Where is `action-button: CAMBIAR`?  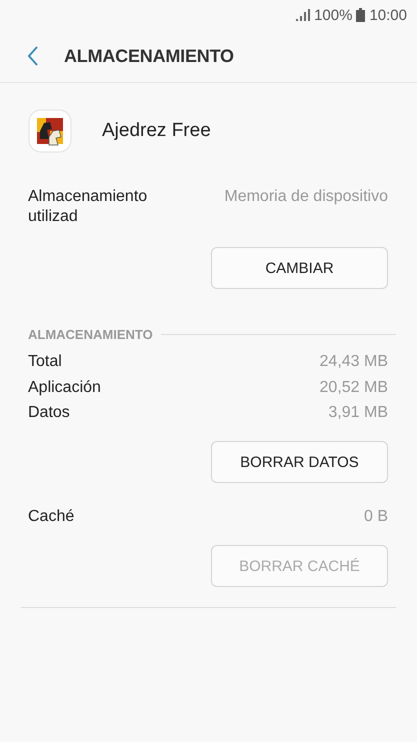 action-button: CAMBIAR is located at coordinates (299, 268).